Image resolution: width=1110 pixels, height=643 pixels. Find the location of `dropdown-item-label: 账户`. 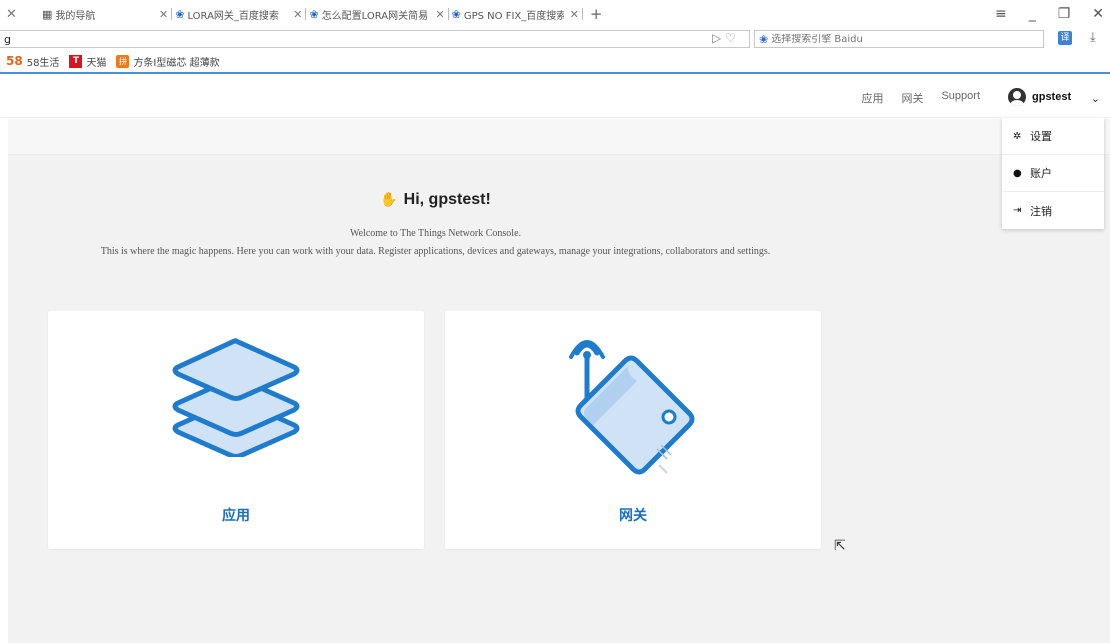

dropdown-item-label: 账户 is located at coordinates (1041, 173).